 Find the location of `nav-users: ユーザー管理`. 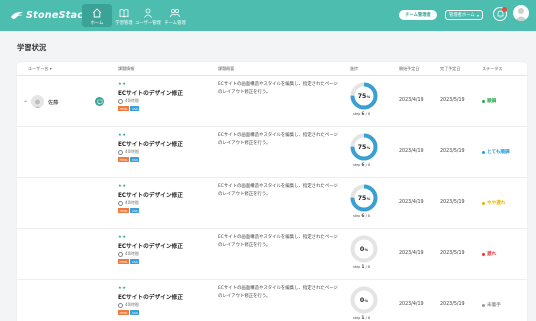

nav-users: ユーザー管理 is located at coordinates (148, 15).